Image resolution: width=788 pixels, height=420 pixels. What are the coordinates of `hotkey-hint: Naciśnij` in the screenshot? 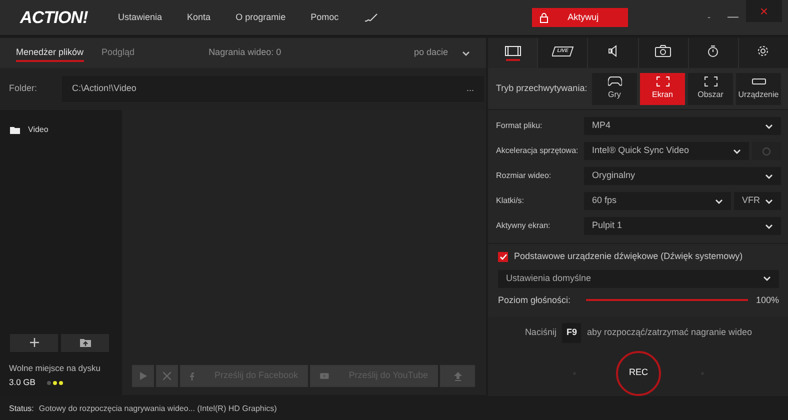 It's located at (540, 332).